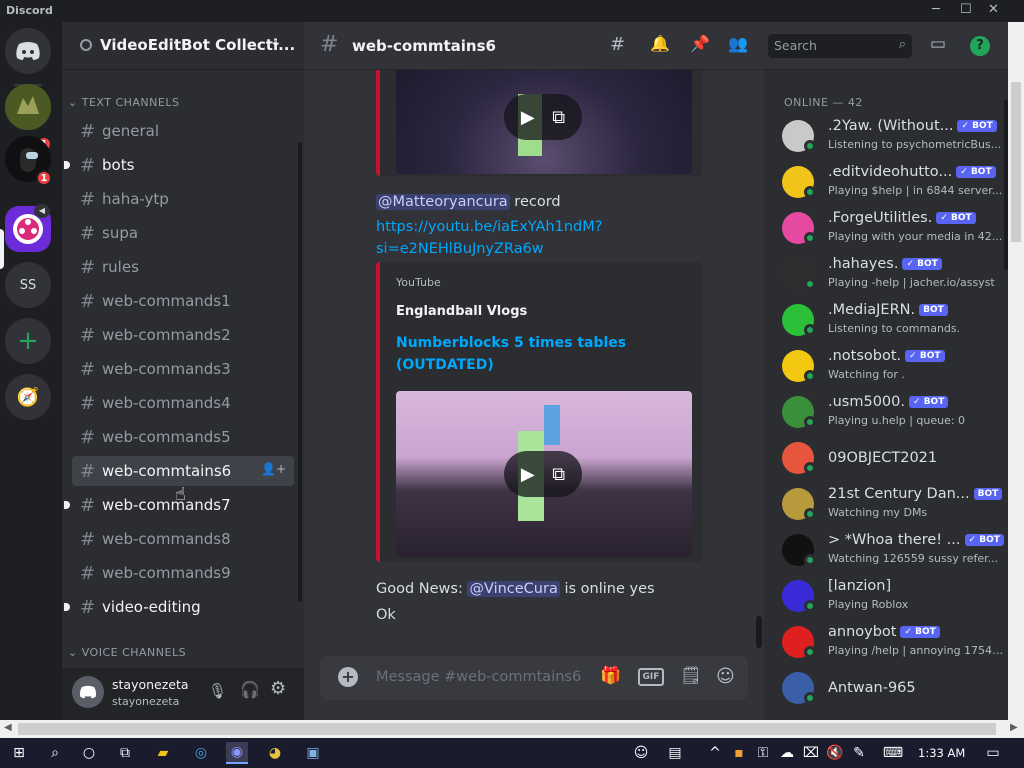 The image size is (1024, 768). Describe the element at coordinates (859, 753) in the screenshot. I see `pen-icon: ✎` at that location.